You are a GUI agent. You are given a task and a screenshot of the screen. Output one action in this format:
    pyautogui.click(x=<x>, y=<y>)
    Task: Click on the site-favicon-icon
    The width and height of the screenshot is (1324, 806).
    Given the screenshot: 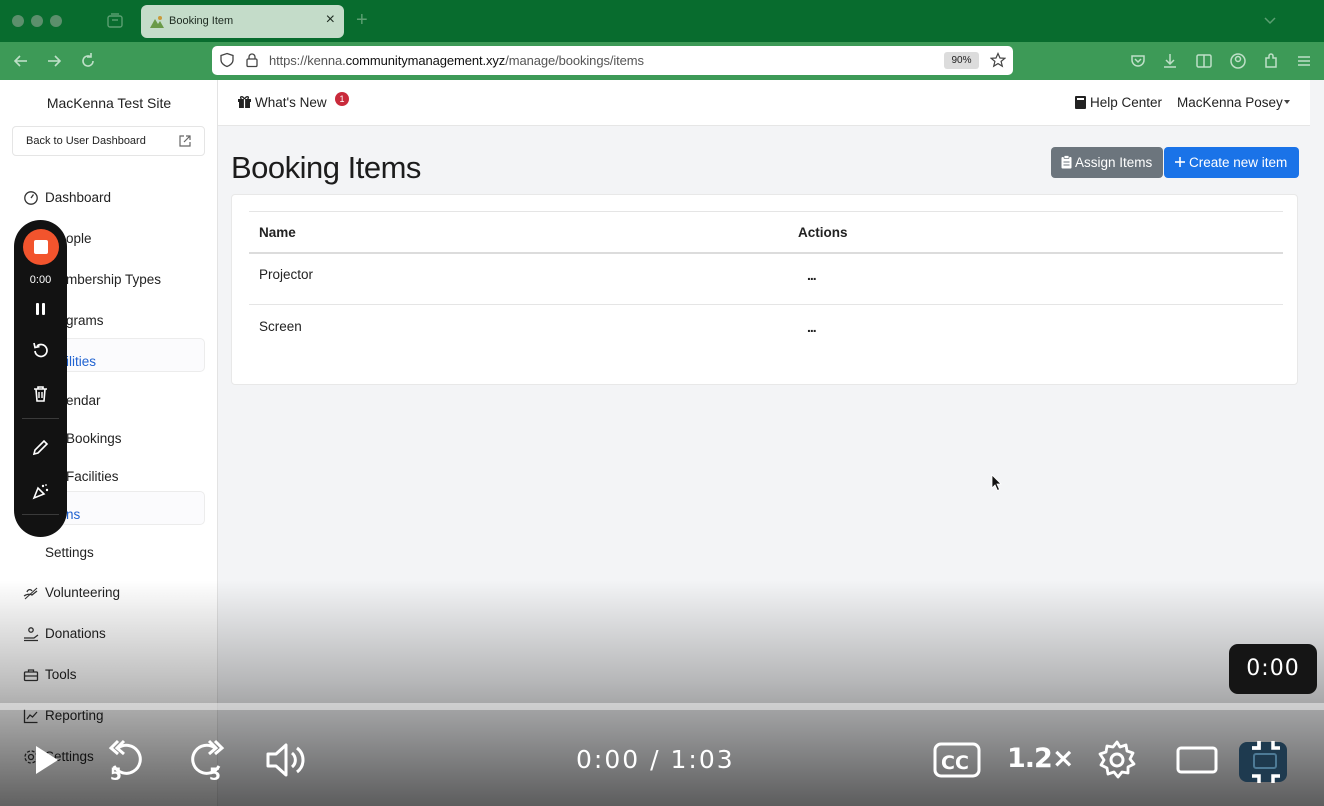 What is the action you would take?
    pyautogui.click(x=157, y=22)
    